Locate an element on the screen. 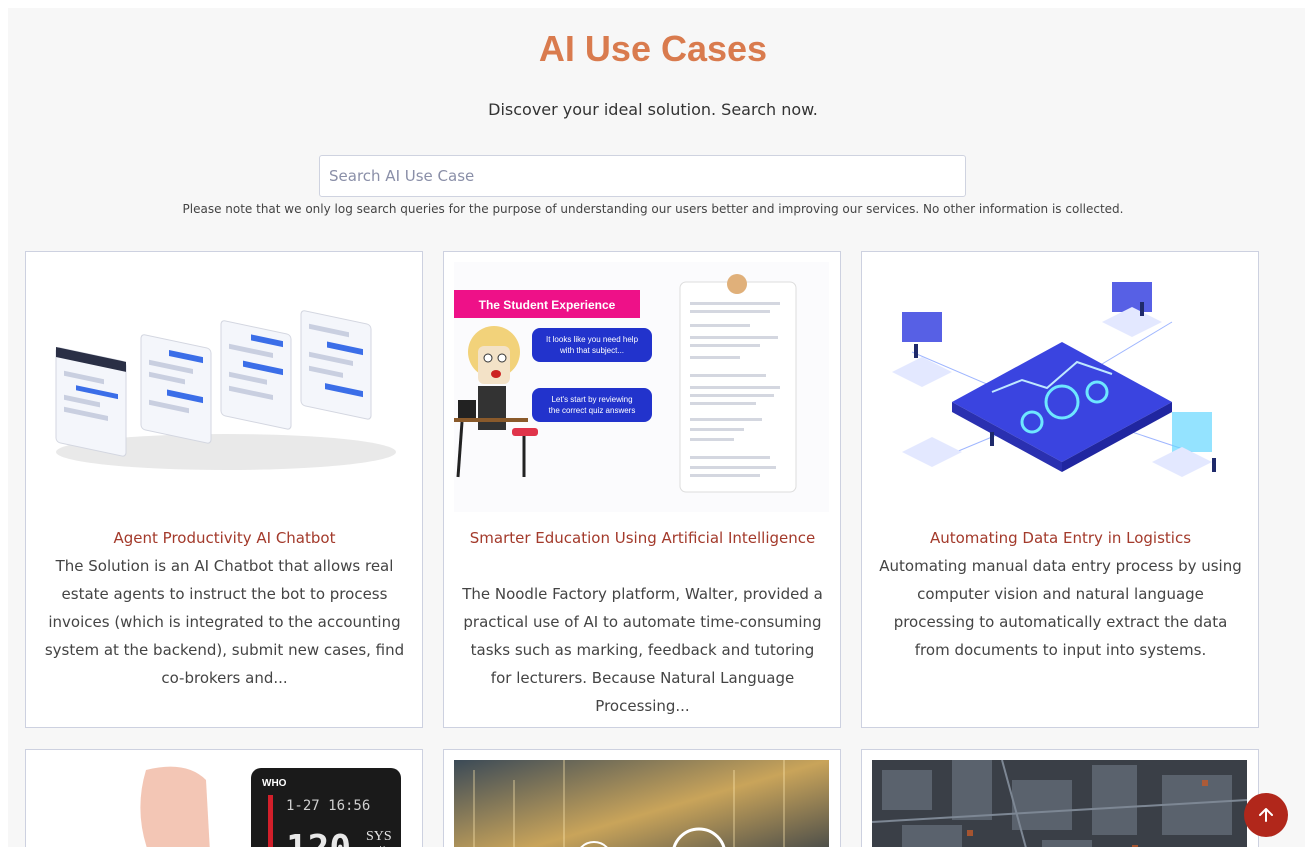 The image size is (1313, 847). search-input is located at coordinates (642, 176).